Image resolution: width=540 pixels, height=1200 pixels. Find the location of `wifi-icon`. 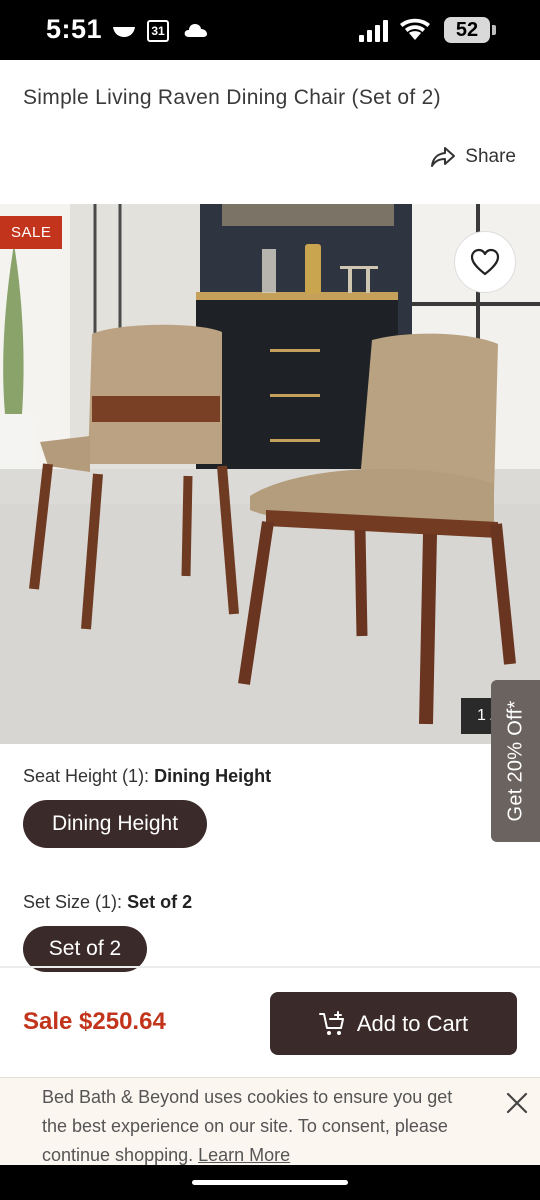

wifi-icon is located at coordinates (415, 29).